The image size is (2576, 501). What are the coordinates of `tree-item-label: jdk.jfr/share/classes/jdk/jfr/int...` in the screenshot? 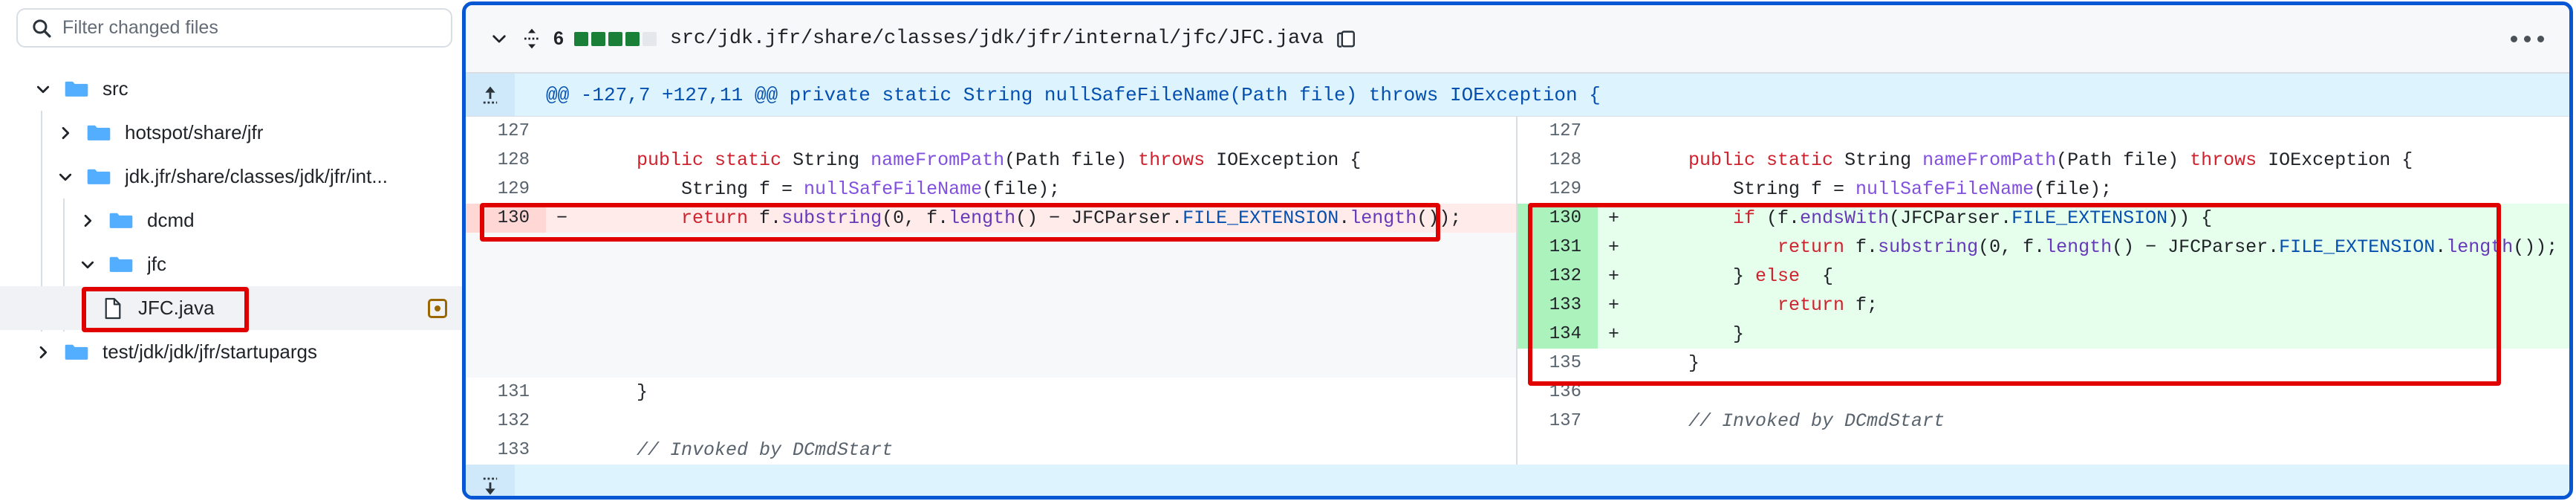 It's located at (256, 176).